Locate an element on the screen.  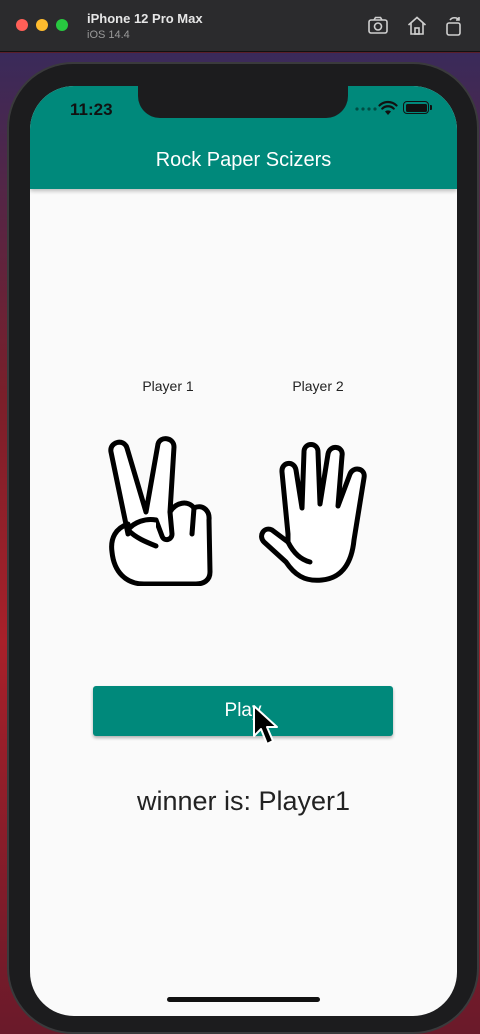
scissors-hand-icon is located at coordinates (160, 511).